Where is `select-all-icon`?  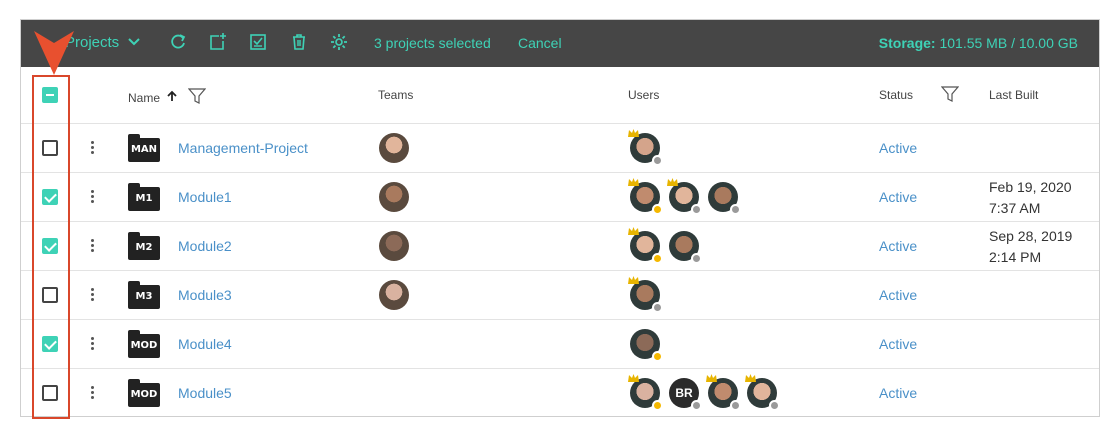 select-all-icon is located at coordinates (258, 42).